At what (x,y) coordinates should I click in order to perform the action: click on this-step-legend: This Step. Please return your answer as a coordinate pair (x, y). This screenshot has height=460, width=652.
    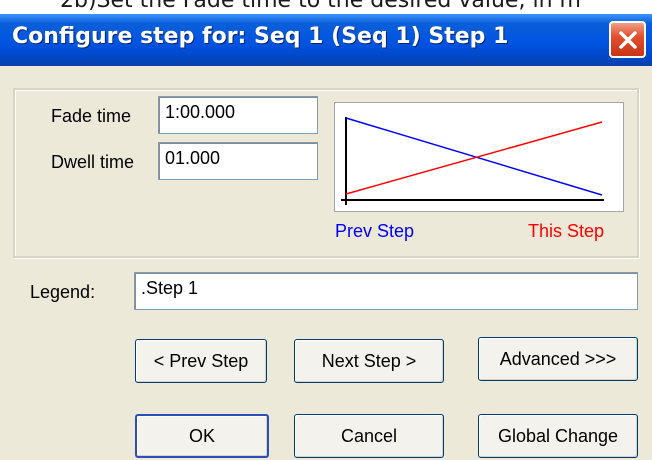
    Looking at the image, I should click on (566, 231).